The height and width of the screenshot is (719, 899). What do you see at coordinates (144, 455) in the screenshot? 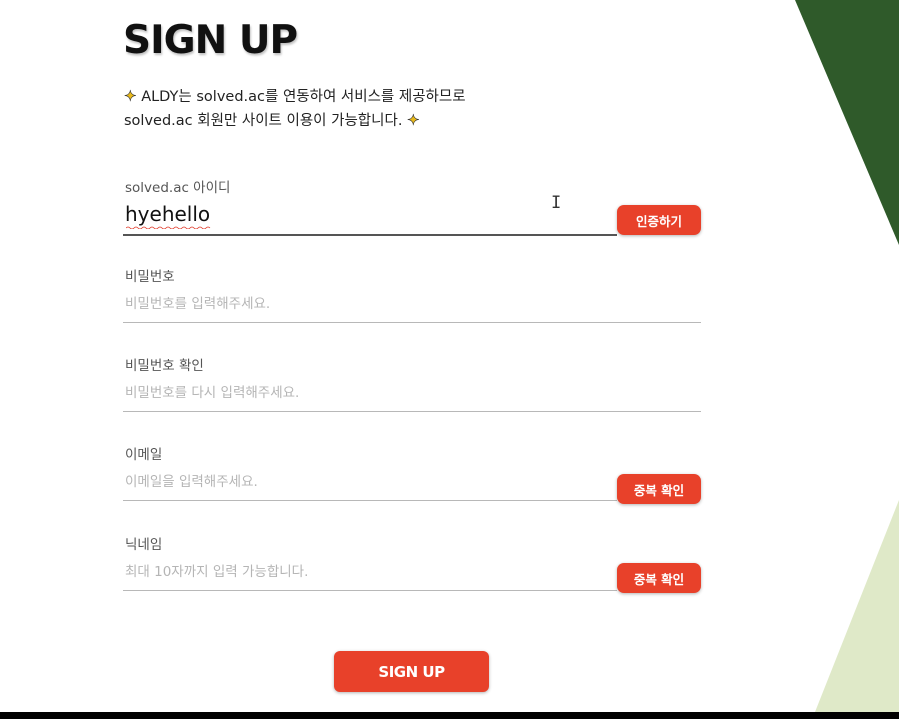
I see `email-label: 이메일` at bounding box center [144, 455].